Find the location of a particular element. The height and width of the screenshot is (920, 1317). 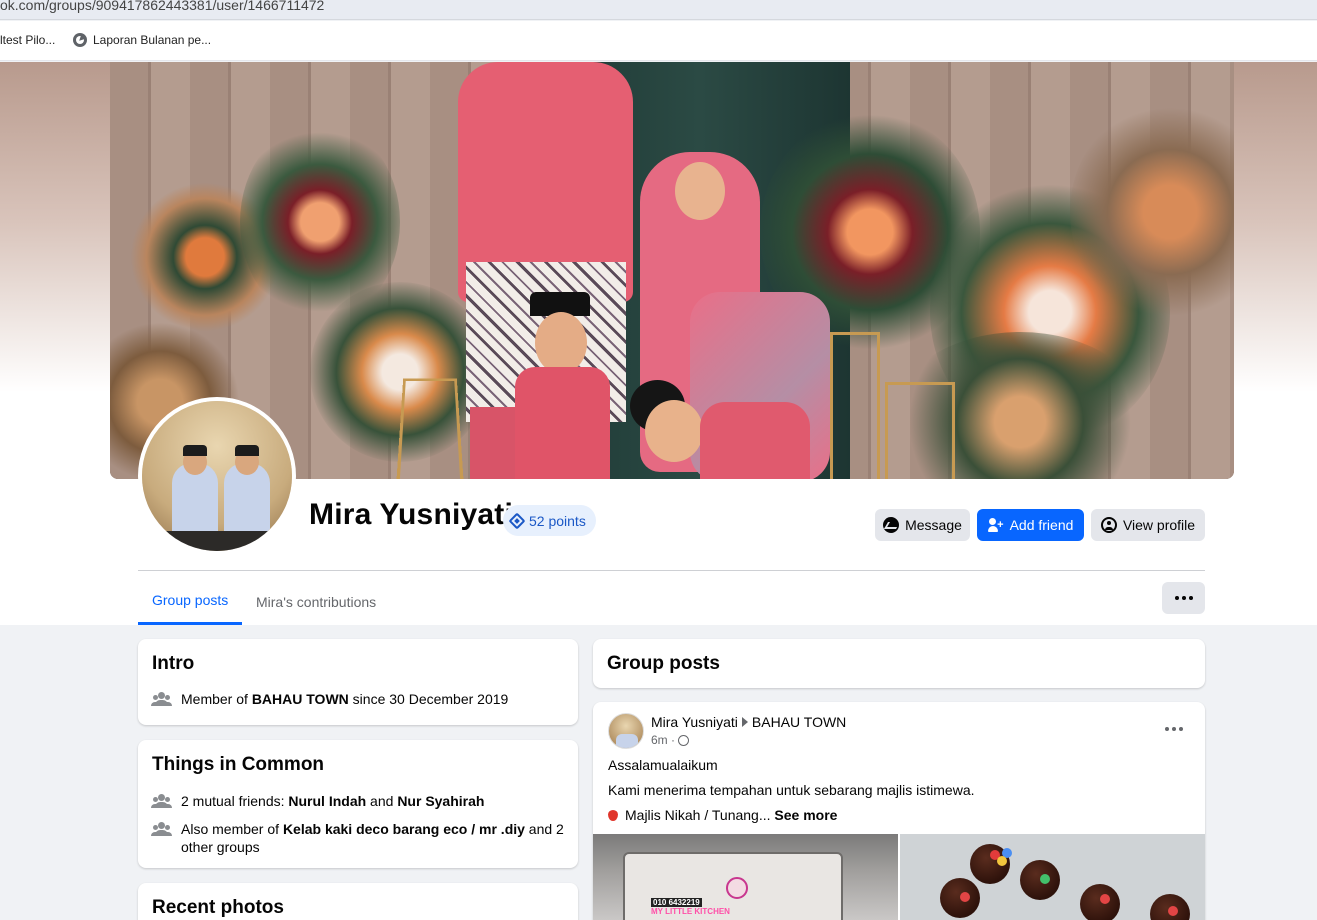

friends-icon is located at coordinates (161, 801).